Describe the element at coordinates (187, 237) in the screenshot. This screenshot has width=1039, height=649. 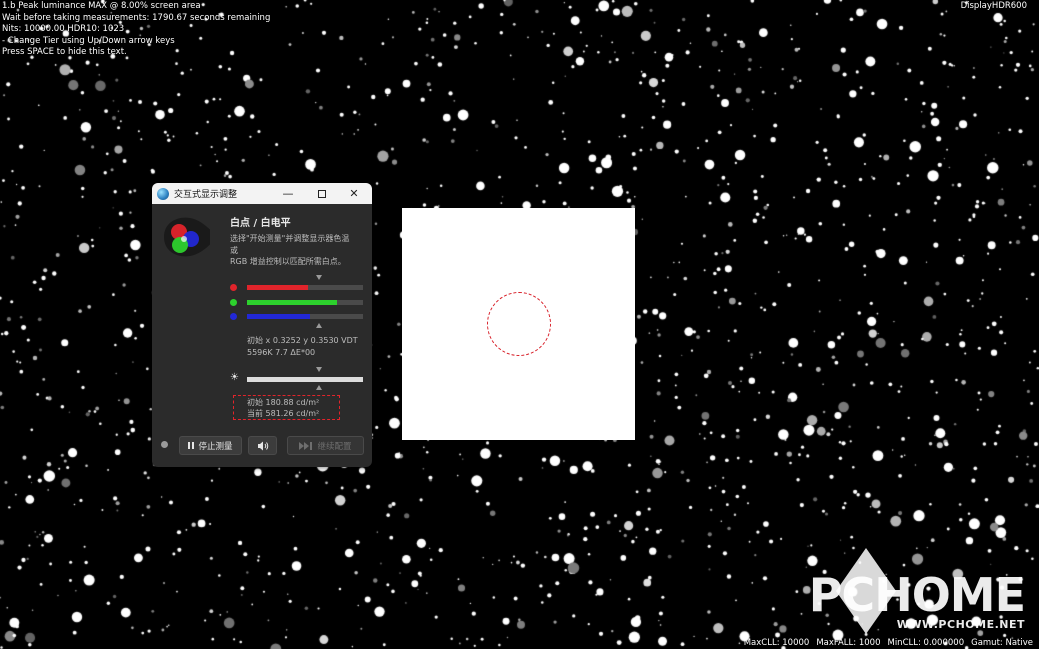
I see `rgb-color-icon` at that location.